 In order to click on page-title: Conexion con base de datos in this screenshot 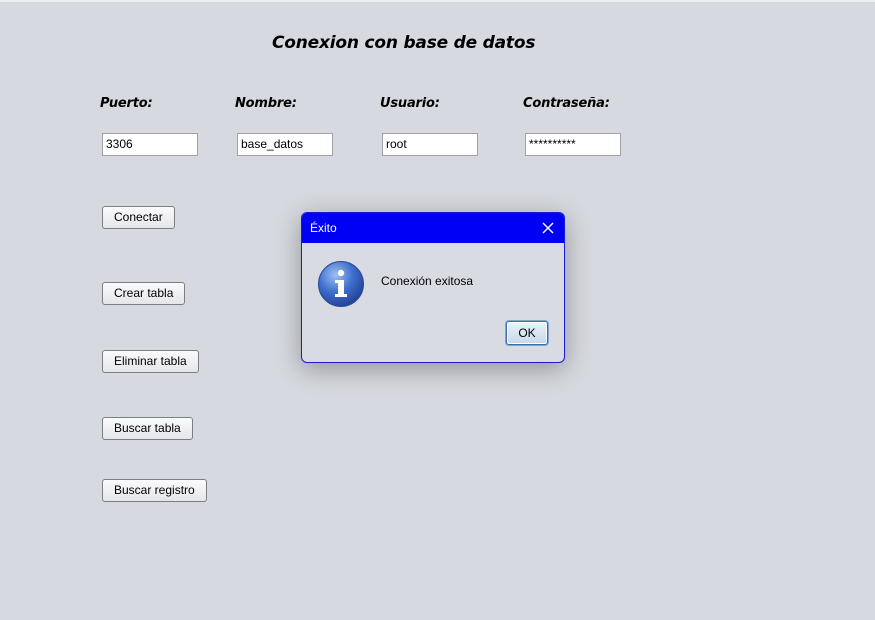, I will do `click(404, 43)`.